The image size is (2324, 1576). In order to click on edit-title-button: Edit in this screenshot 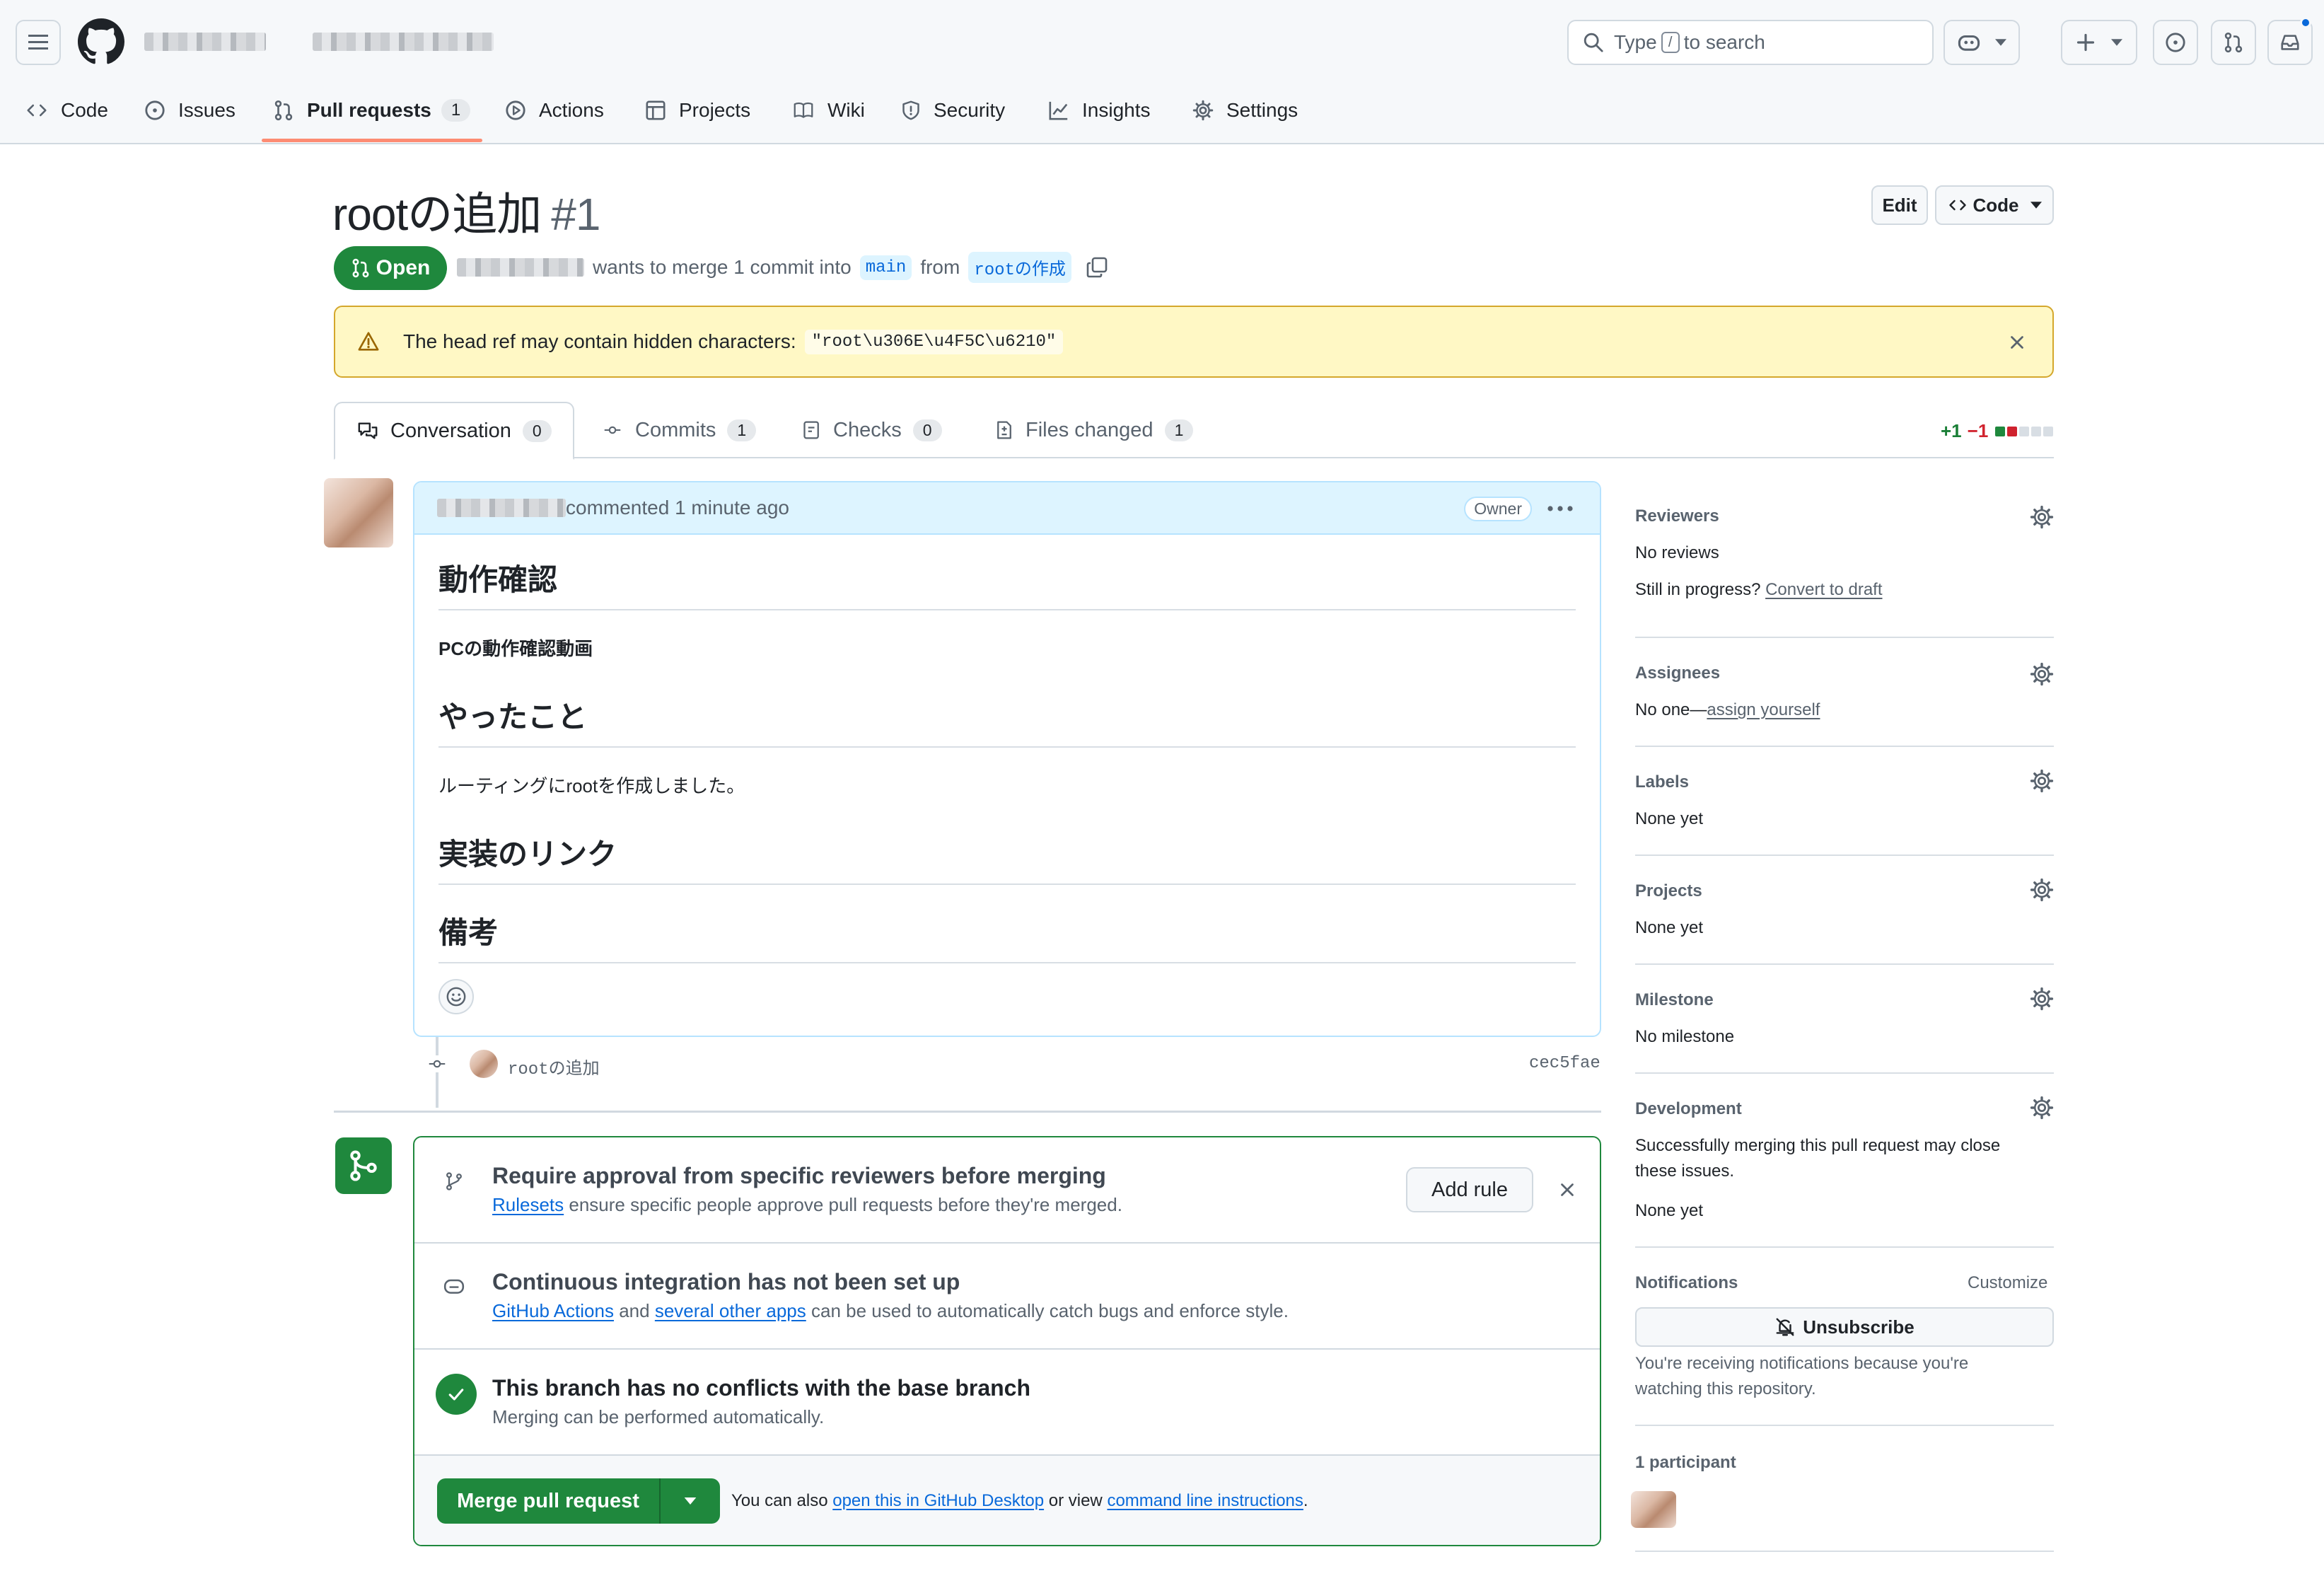, I will do `click(1899, 205)`.